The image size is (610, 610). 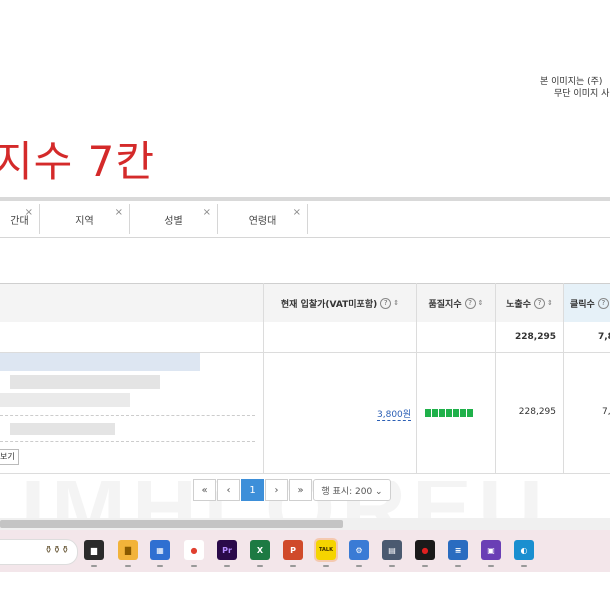 I want to click on view-button: 보기, so click(x=9, y=457).